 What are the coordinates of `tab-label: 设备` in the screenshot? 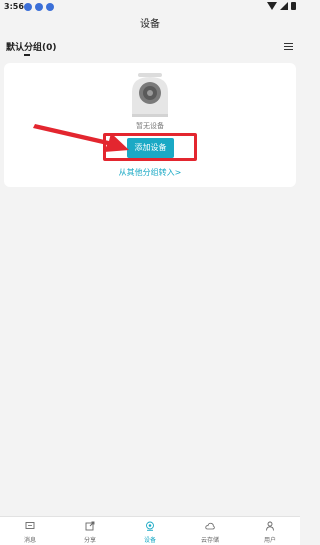 It's located at (149, 540).